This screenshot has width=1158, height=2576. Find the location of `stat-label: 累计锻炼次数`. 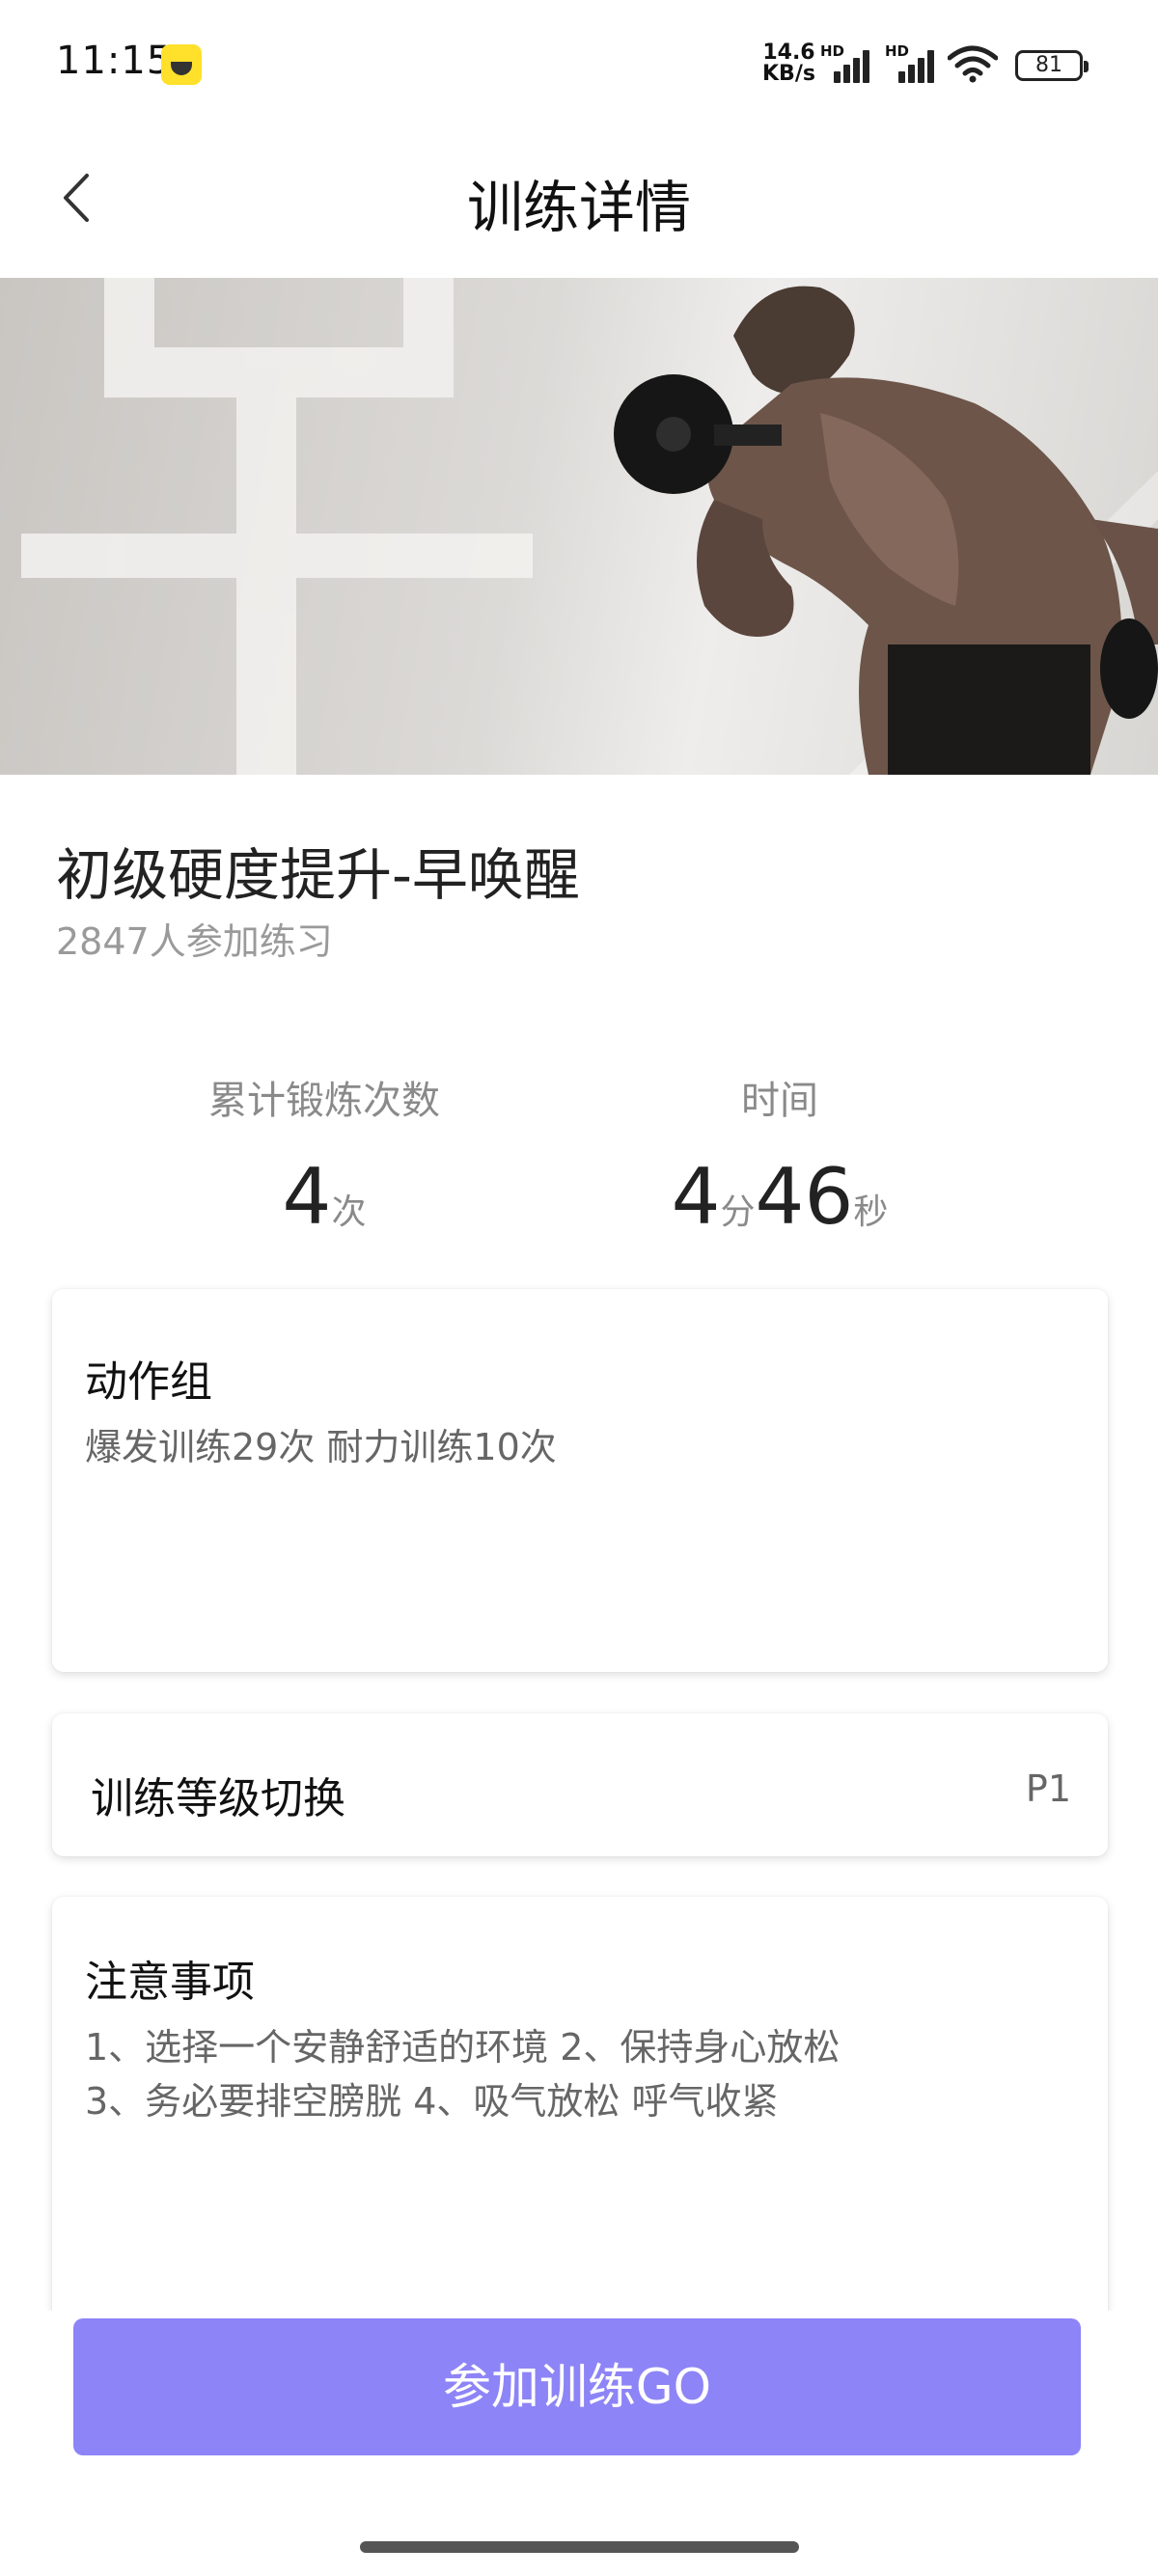

stat-label: 累计锻炼次数 is located at coordinates (324, 1101).